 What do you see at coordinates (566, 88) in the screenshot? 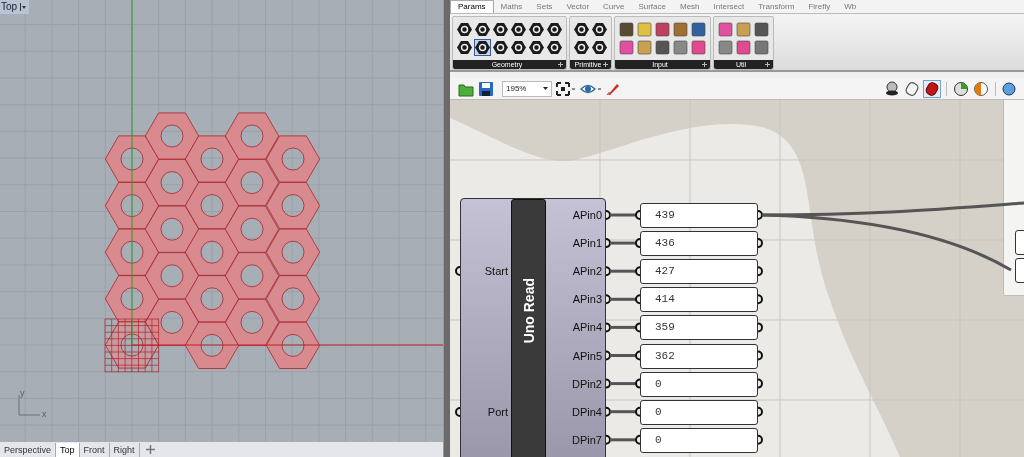
I see `zoom-extents-icon` at bounding box center [566, 88].